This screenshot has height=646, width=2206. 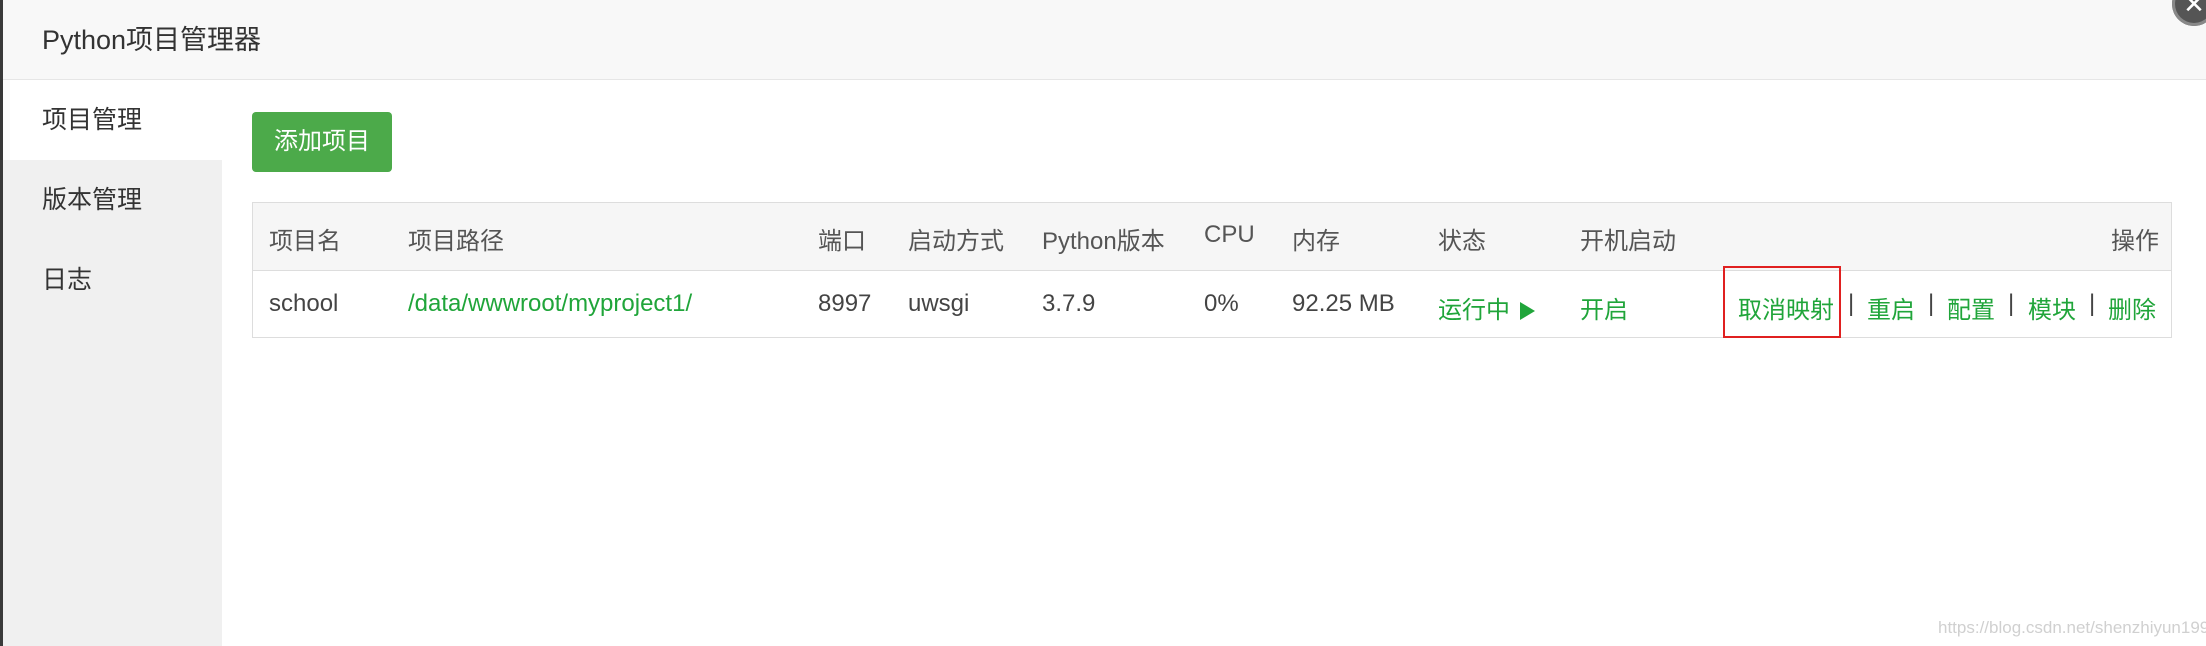 What do you see at coordinates (92, 200) in the screenshot?
I see `sidebar-item-label: 版本管理` at bounding box center [92, 200].